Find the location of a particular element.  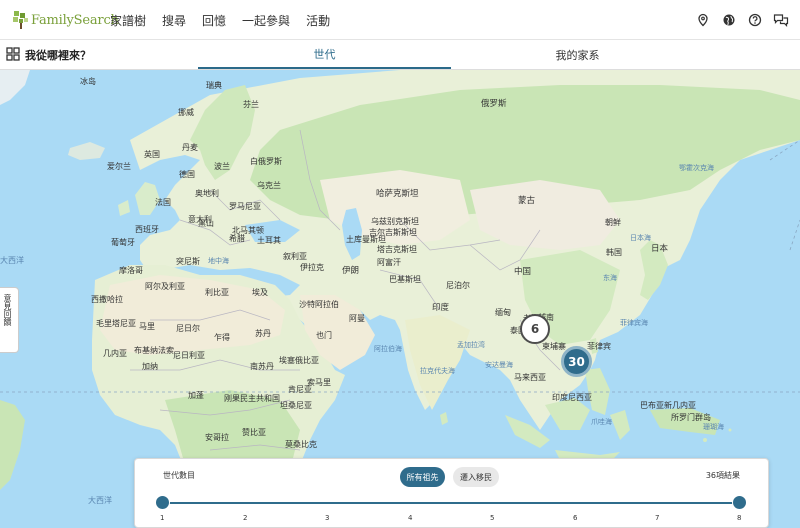

slider-tick-label: 6 is located at coordinates (575, 518).